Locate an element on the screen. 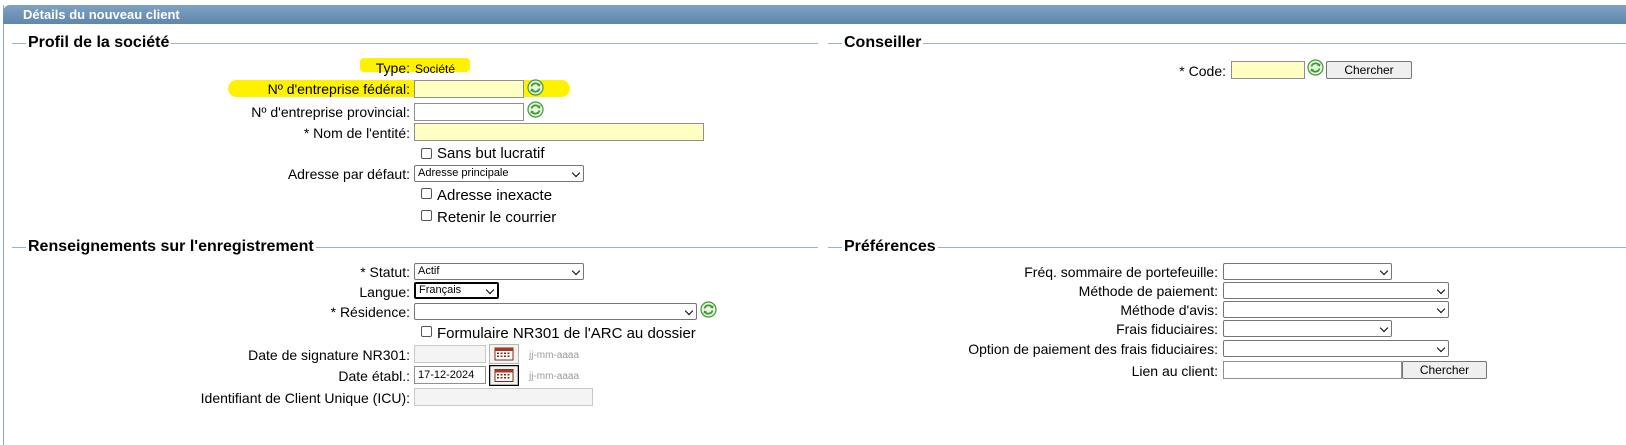 Image resolution: width=1626 pixels, height=445 pixels. federal-number-input is located at coordinates (469, 89).